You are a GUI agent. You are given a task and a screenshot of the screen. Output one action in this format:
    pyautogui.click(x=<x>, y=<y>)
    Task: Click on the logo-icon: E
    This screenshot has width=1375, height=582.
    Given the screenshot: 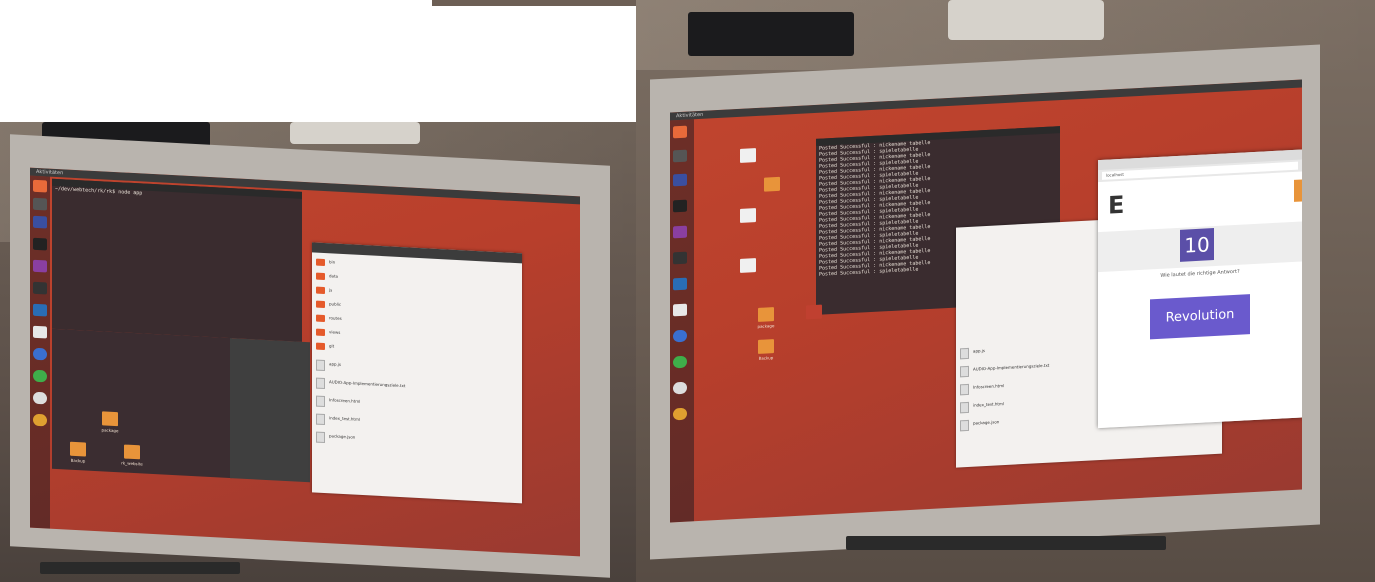 What is the action you would take?
    pyautogui.click(x=1116, y=205)
    